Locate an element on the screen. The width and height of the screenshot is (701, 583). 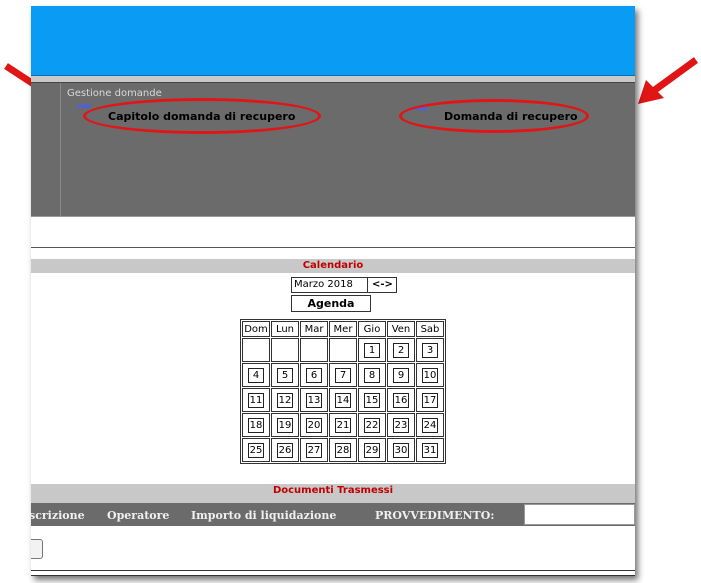
calendar-day-cell: 30 is located at coordinates (401, 450).